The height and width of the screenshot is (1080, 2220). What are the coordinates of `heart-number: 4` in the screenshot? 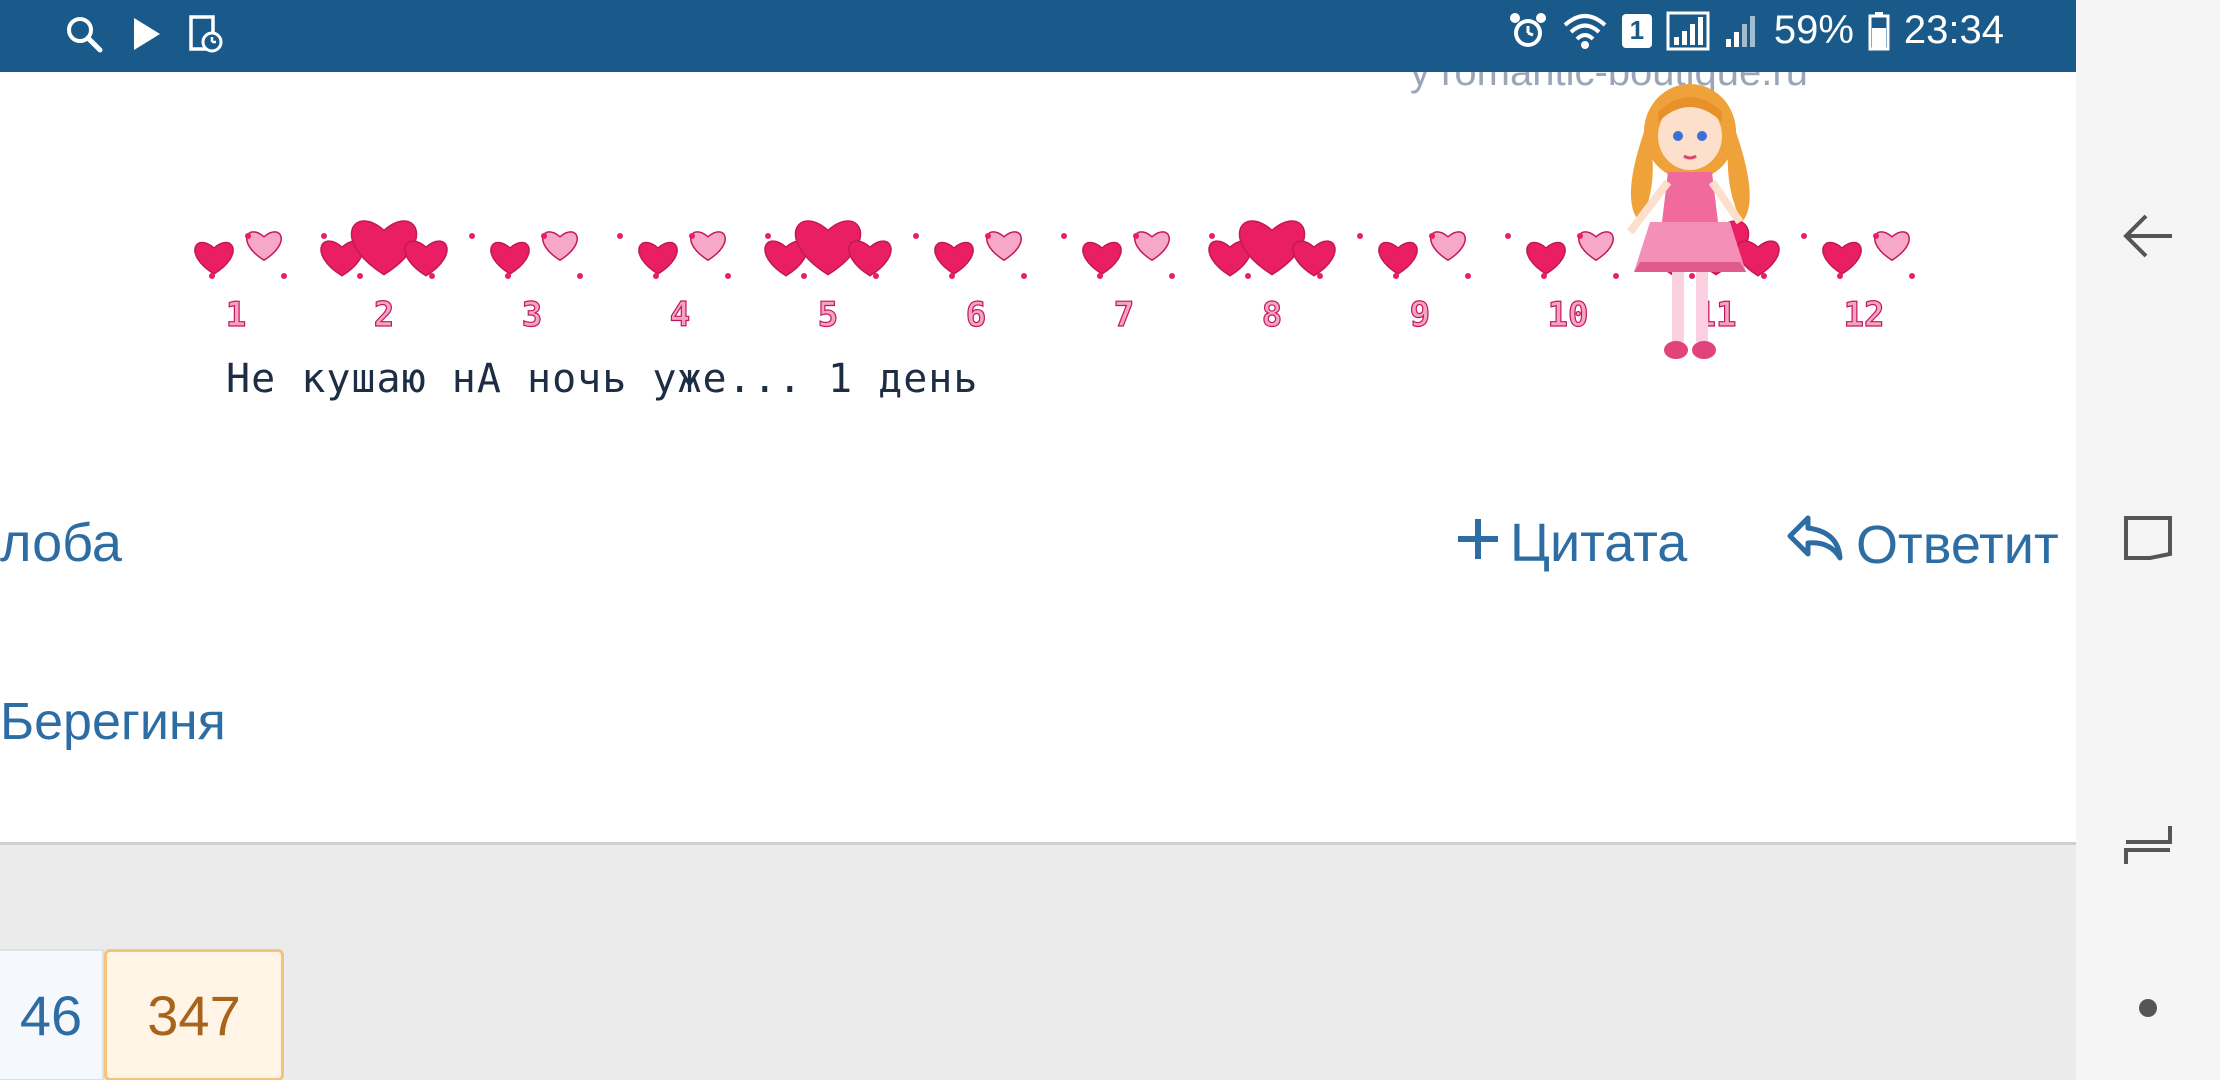 It's located at (680, 315).